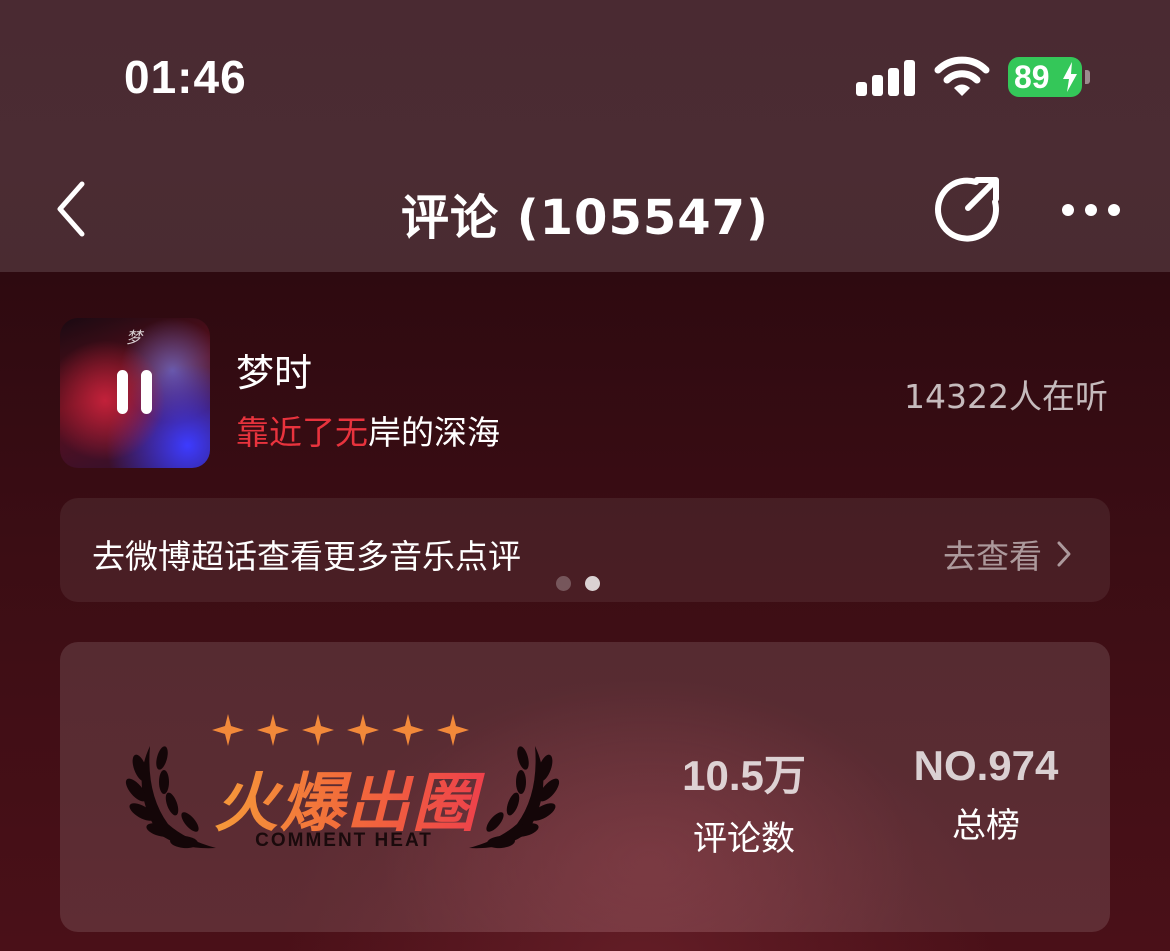 Image resolution: width=1170 pixels, height=951 pixels. What do you see at coordinates (185, 77) in the screenshot?
I see `status-time: 01:46` at bounding box center [185, 77].